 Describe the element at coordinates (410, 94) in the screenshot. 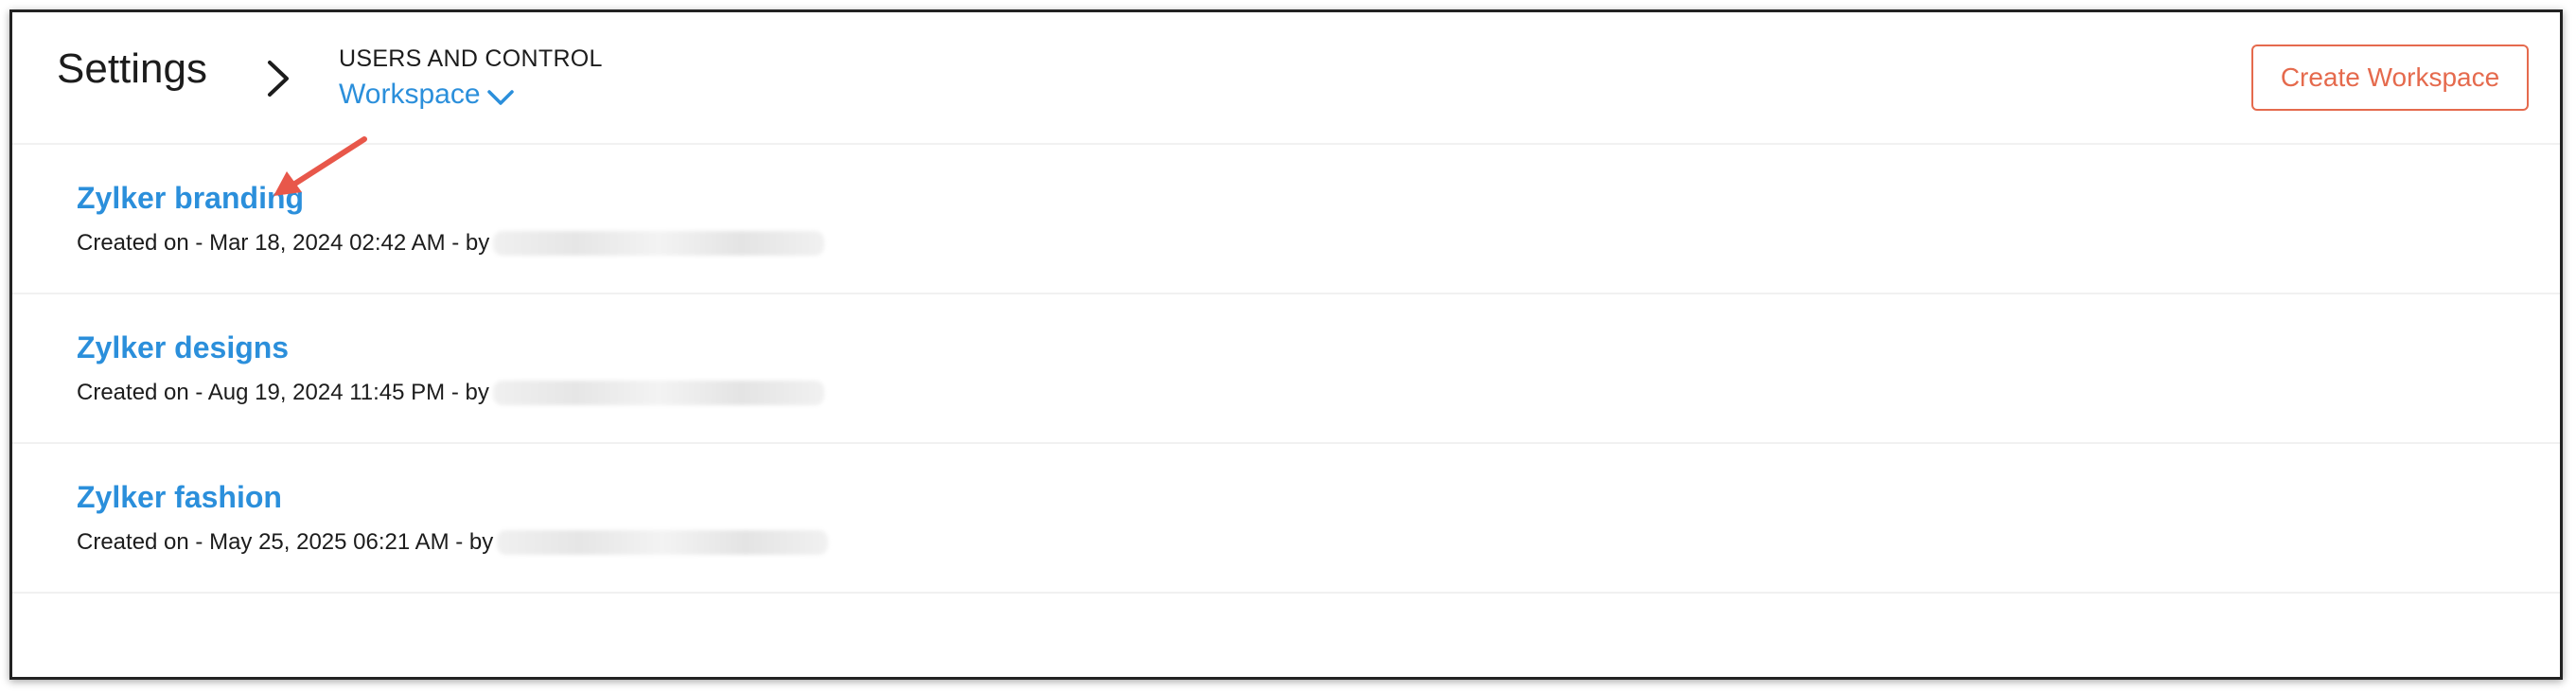

I see `workspace-dropdown-label: Workspace` at that location.